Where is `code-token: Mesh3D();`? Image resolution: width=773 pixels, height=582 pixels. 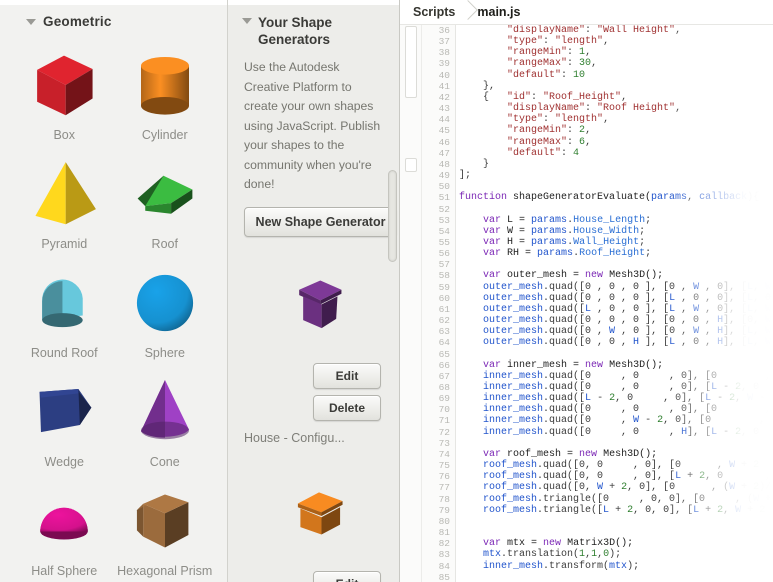 code-token: Mesh3D(); is located at coordinates (627, 454).